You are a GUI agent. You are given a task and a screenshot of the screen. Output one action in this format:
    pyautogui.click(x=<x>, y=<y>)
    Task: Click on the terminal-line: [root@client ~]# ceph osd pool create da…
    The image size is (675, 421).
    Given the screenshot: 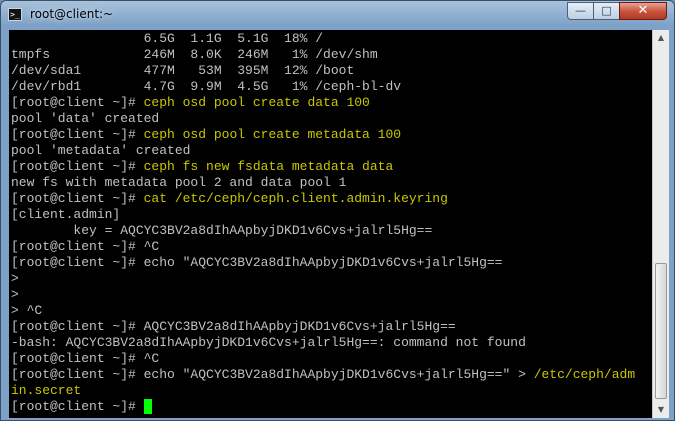 What is the action you would take?
    pyautogui.click(x=190, y=103)
    